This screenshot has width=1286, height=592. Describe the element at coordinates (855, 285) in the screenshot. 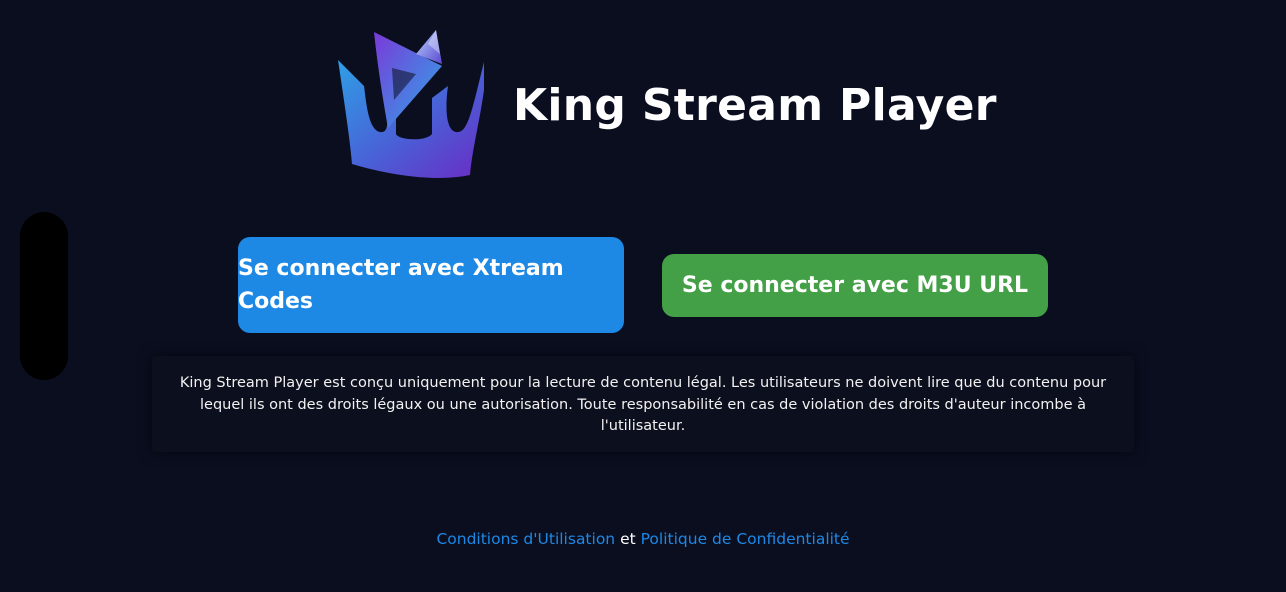

I see `m3u-login-button: Se connecter avec M3U URL` at that location.